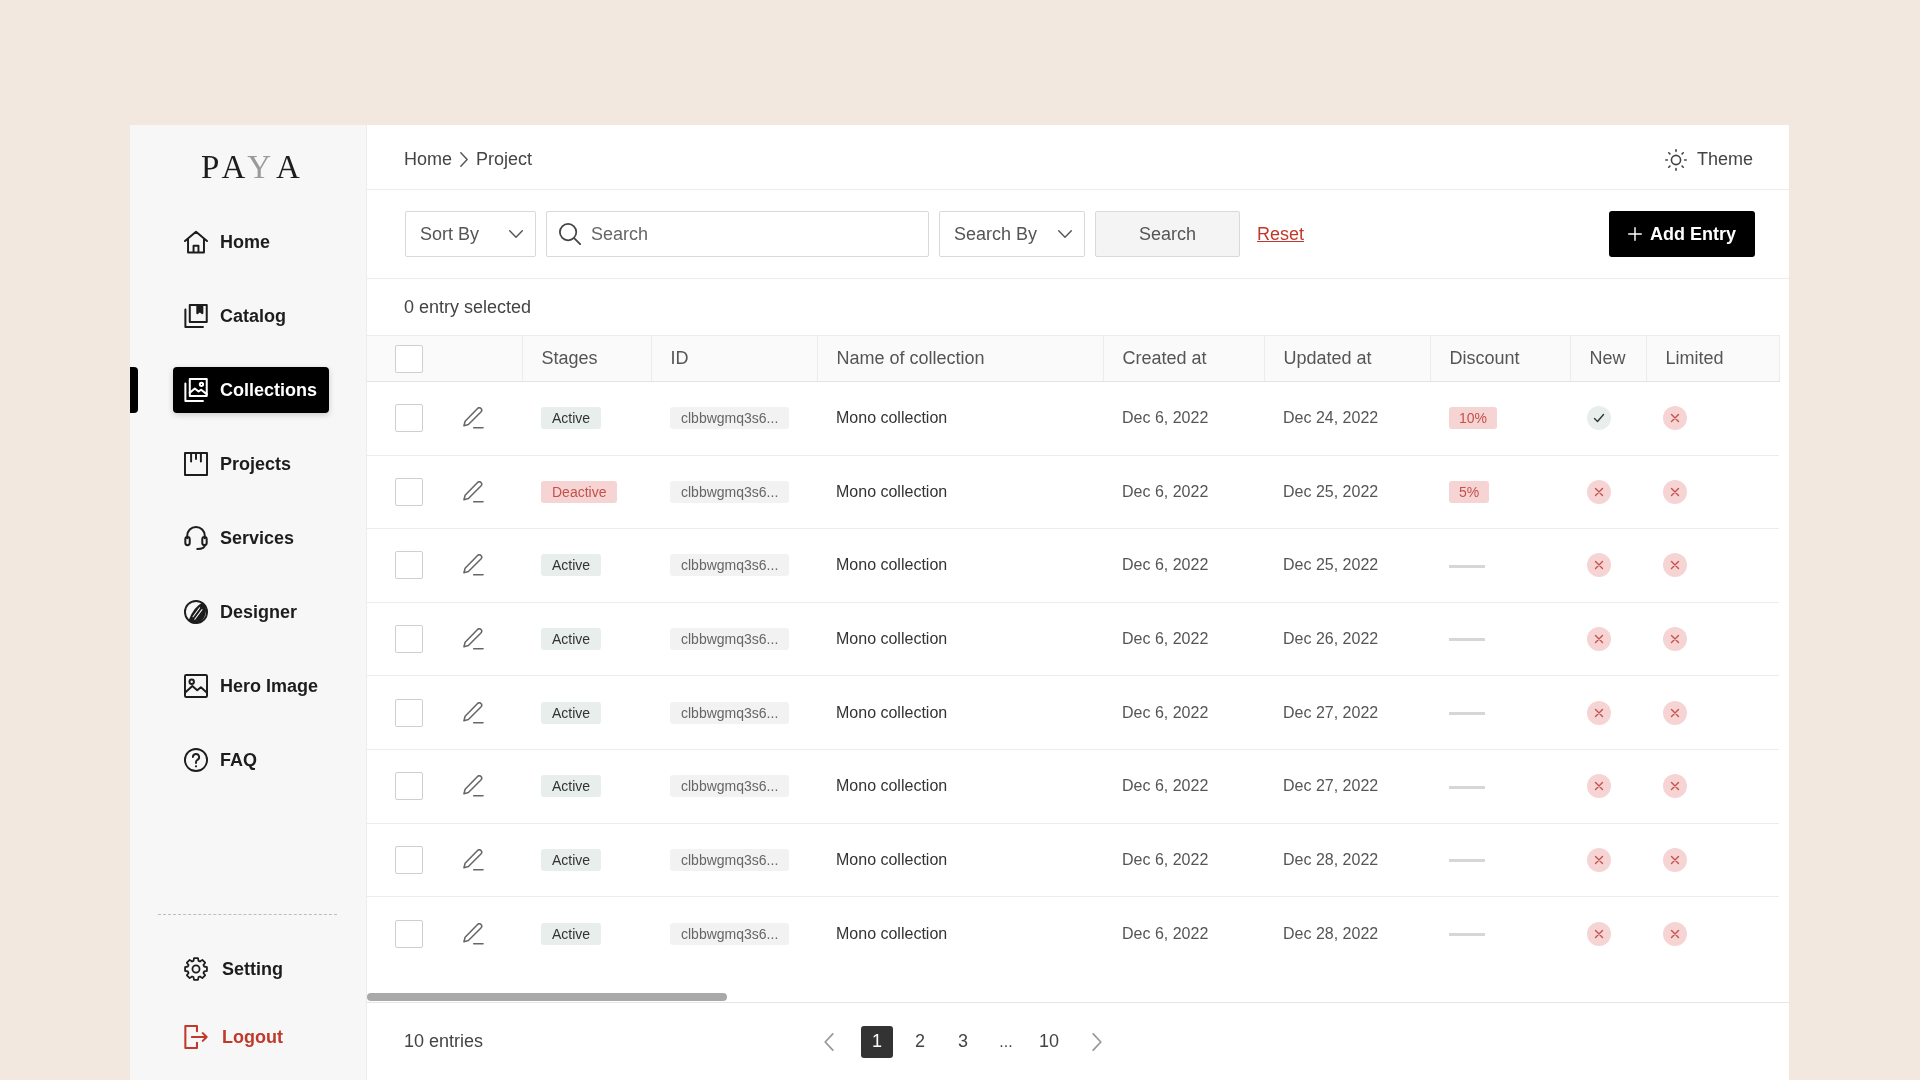 The image size is (1920, 1080). What do you see at coordinates (1500, 358) in the screenshot?
I see `column-header: Discount` at bounding box center [1500, 358].